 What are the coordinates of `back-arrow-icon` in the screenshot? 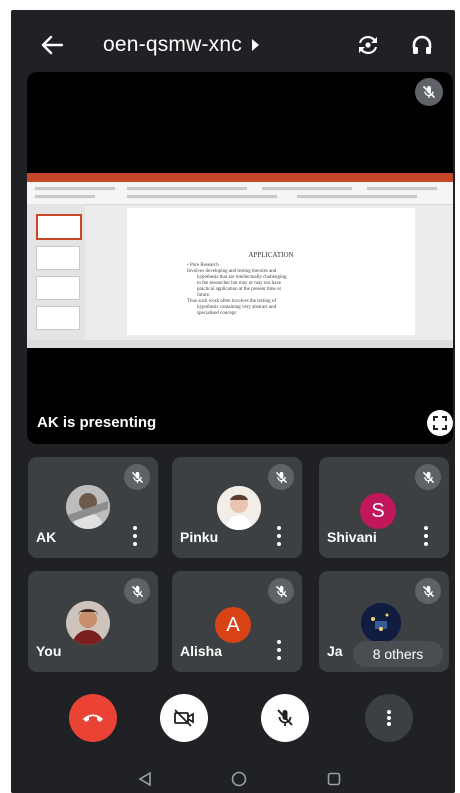 It's located at (52, 45).